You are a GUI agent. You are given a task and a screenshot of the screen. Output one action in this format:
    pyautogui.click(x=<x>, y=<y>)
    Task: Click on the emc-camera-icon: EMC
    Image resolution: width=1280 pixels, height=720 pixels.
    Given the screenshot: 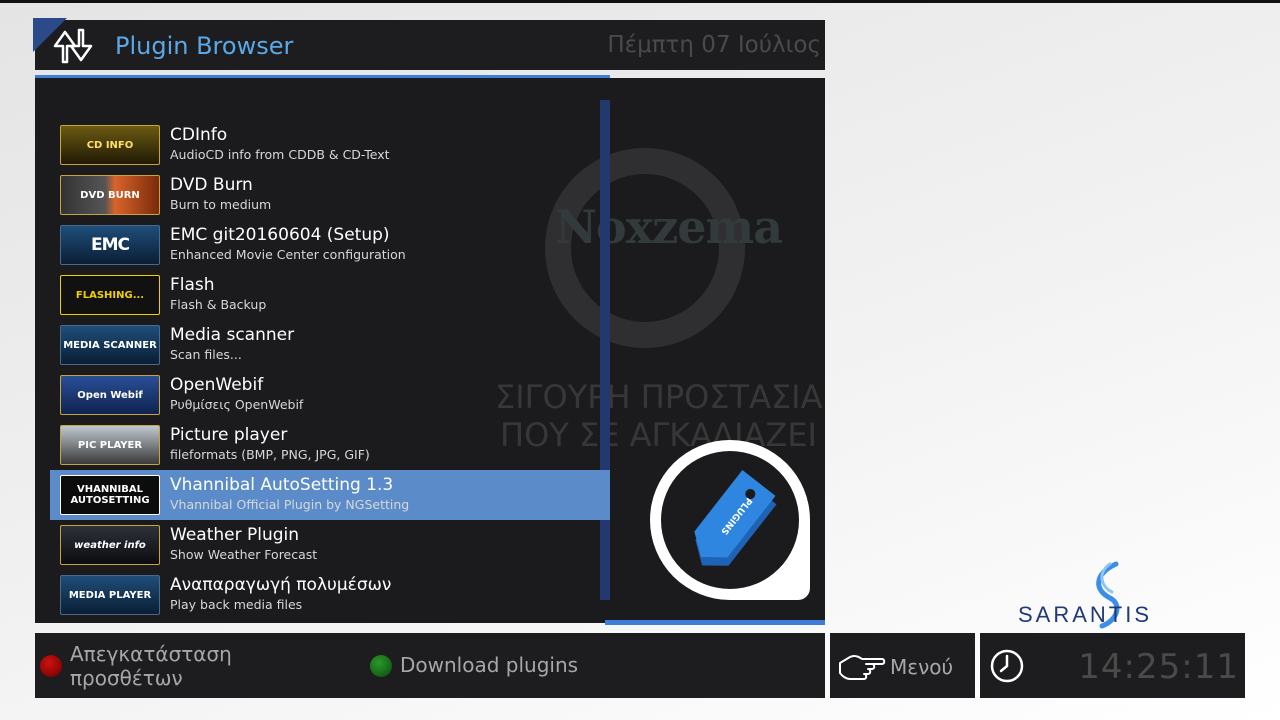 What is the action you would take?
    pyautogui.click(x=110, y=245)
    